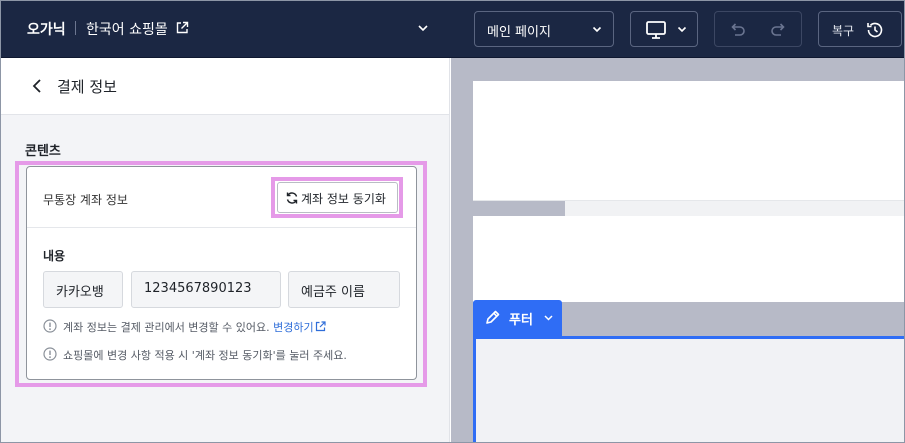  What do you see at coordinates (85, 200) in the screenshot?
I see `card-header-label: 무통장 계좌 정보` at bounding box center [85, 200].